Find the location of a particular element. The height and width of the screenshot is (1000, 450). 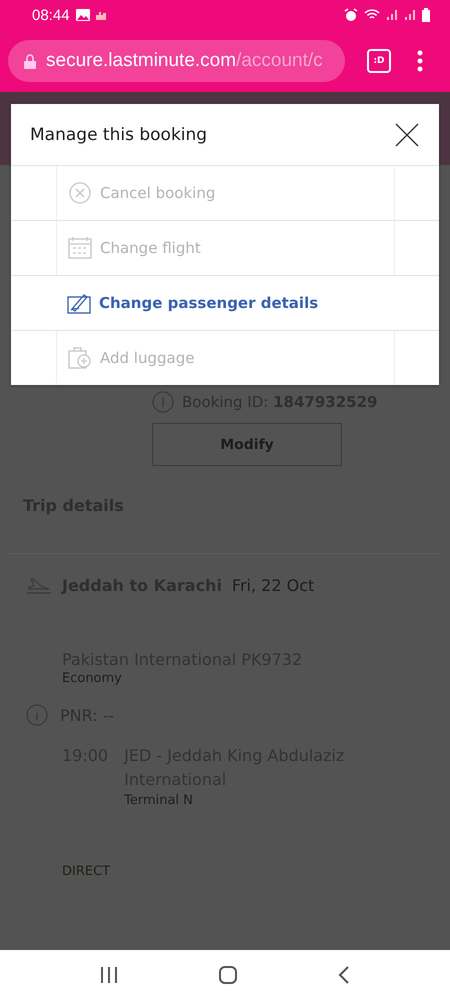

lock-icon is located at coordinates (30, 61).